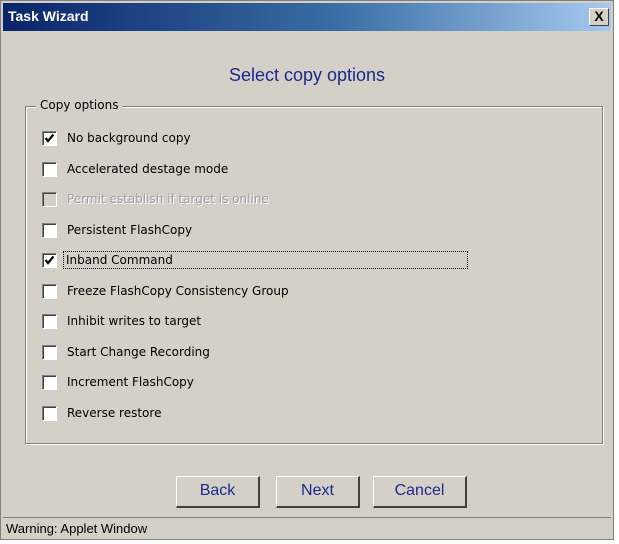  What do you see at coordinates (48, 16) in the screenshot?
I see `window-title: Task Wizard` at bounding box center [48, 16].